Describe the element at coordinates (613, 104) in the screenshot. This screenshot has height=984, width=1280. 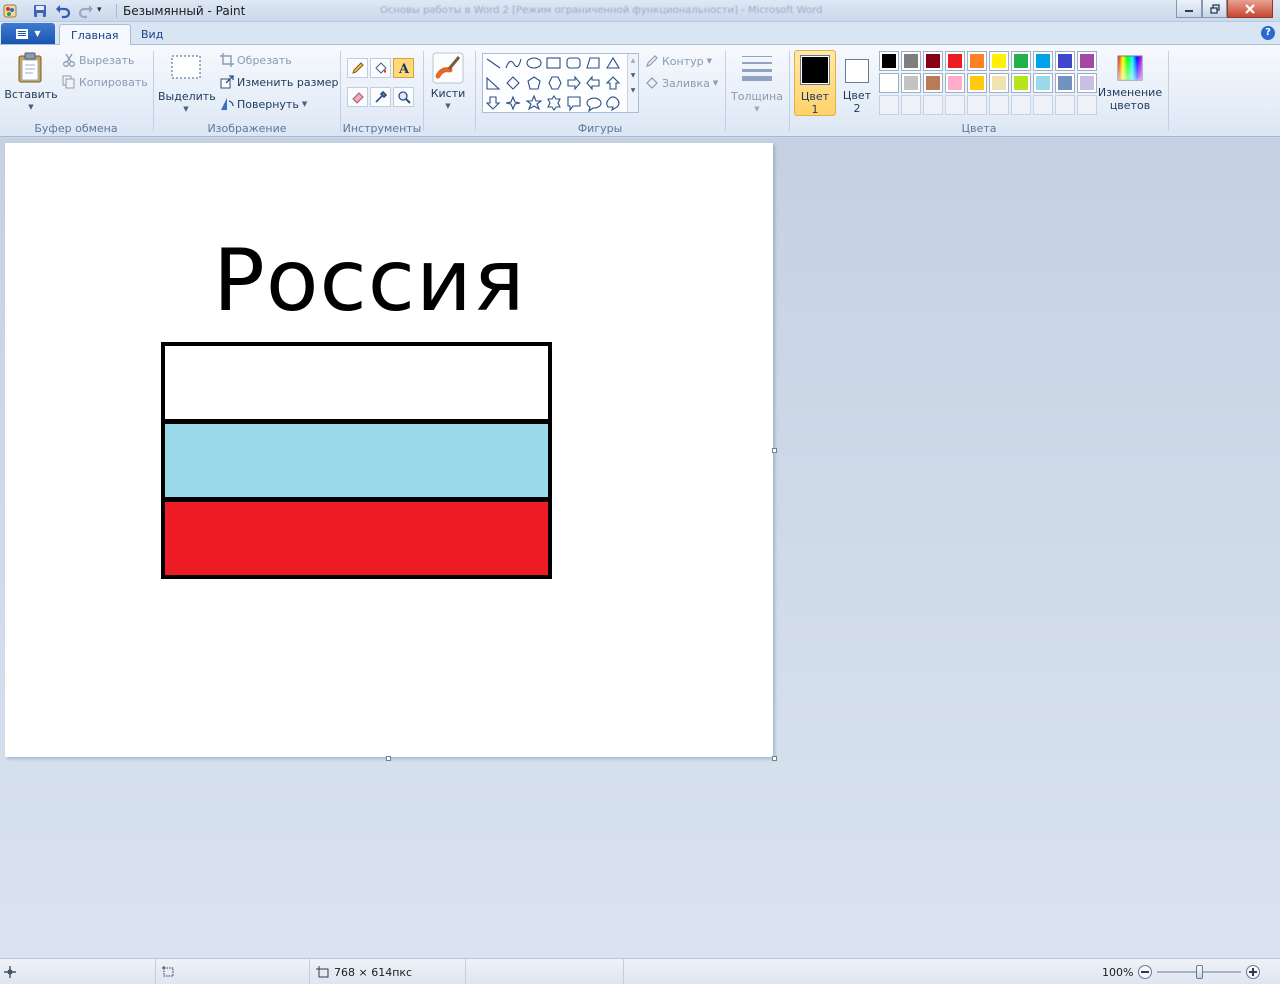
I see `cloud-callout-shape-icon` at that location.